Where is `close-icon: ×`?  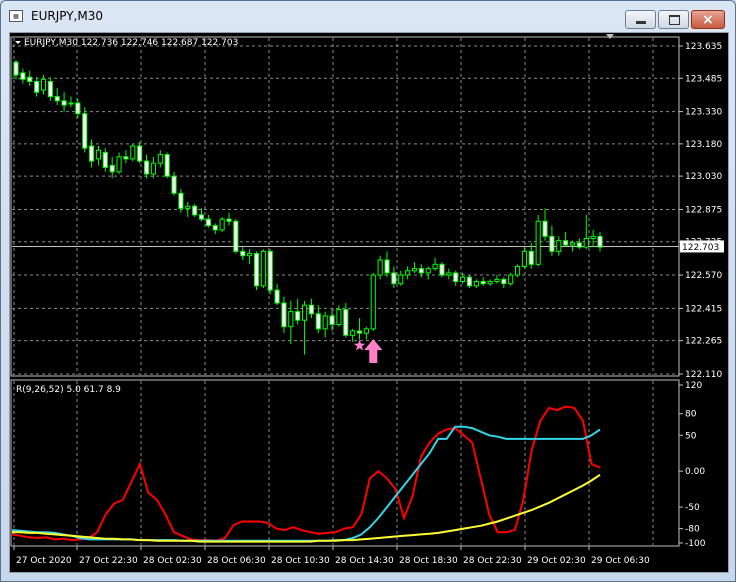
close-icon: × is located at coordinates (708, 20).